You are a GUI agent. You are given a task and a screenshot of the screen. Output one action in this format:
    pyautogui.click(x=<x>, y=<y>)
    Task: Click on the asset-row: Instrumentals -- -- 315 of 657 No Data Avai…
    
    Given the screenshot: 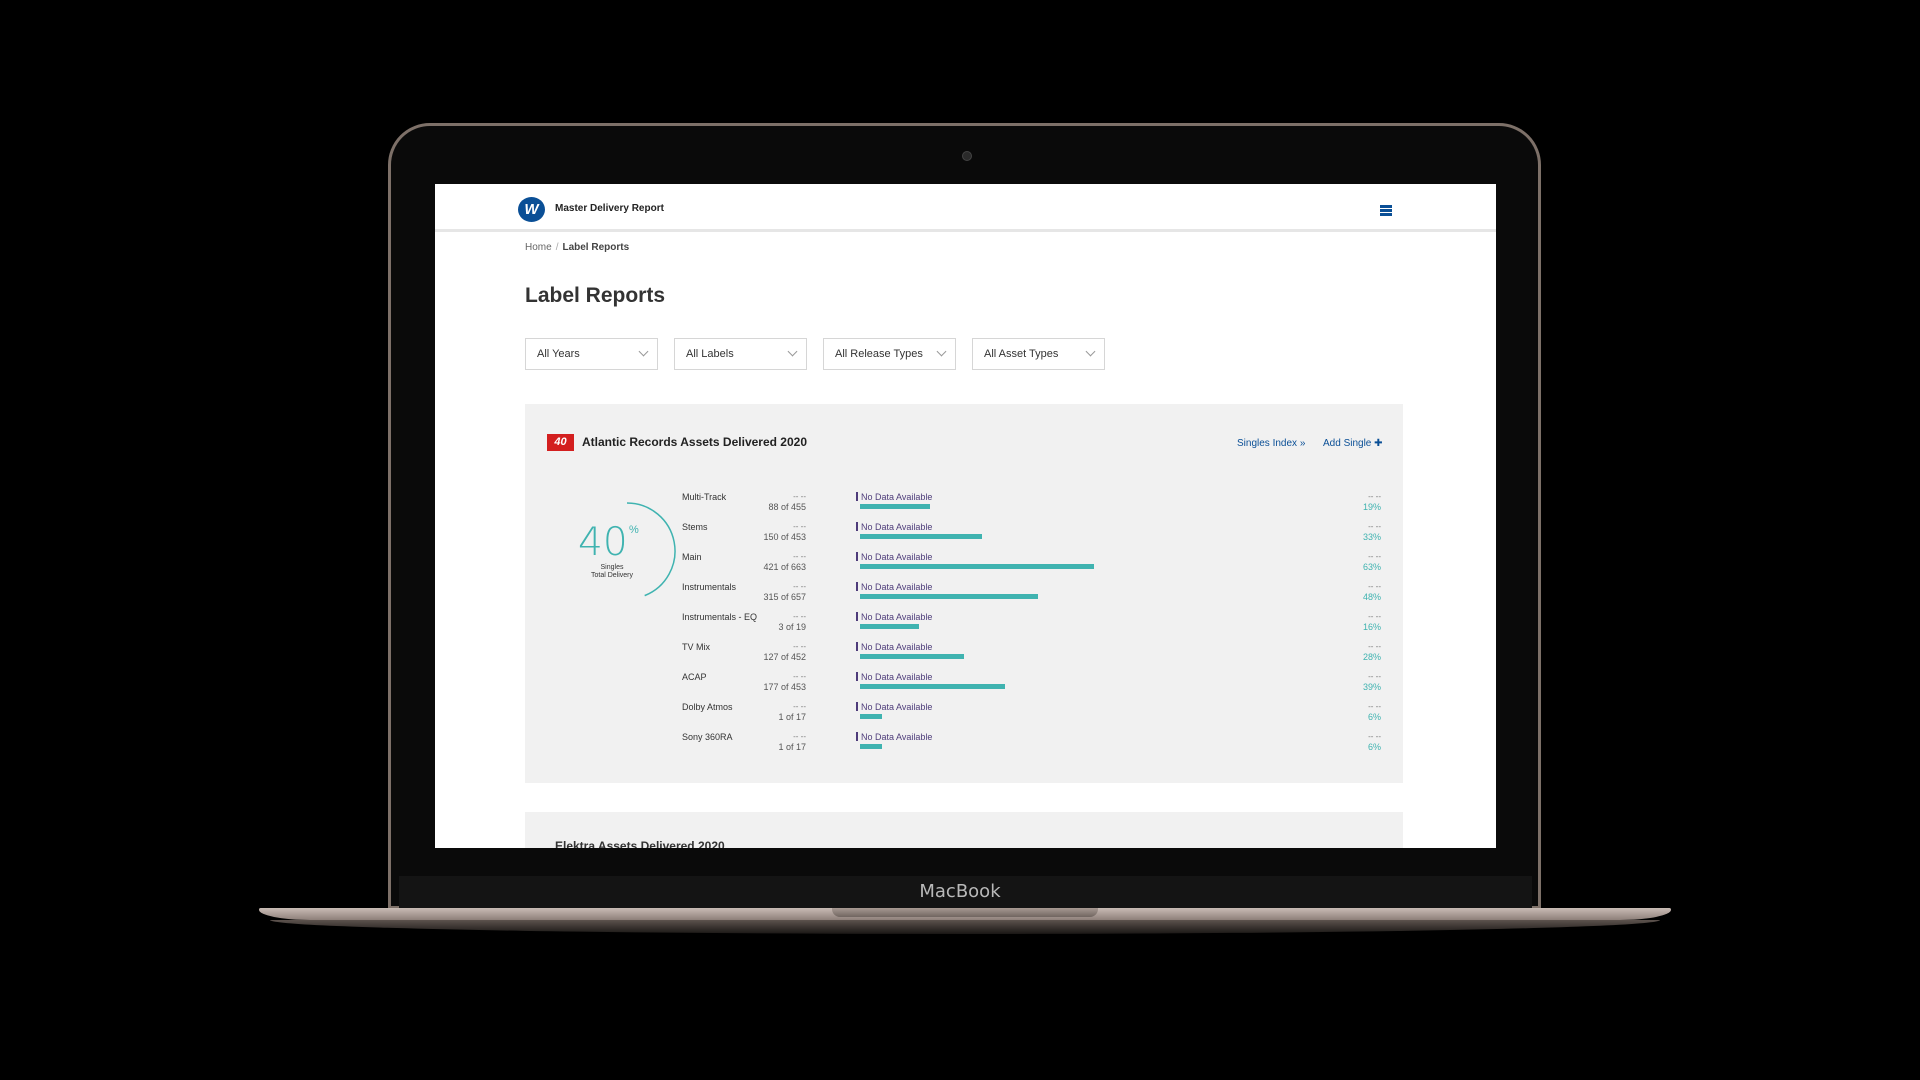 What is the action you would take?
    pyautogui.click(x=964, y=597)
    